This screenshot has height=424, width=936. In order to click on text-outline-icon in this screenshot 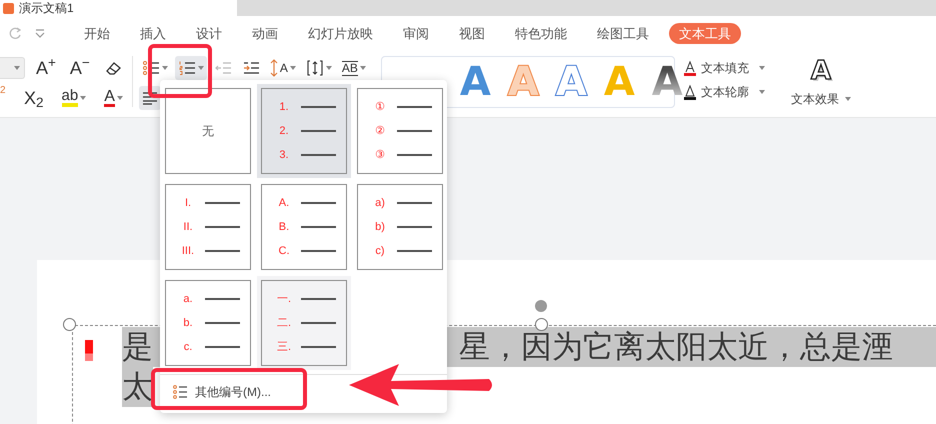, I will do `click(689, 92)`.